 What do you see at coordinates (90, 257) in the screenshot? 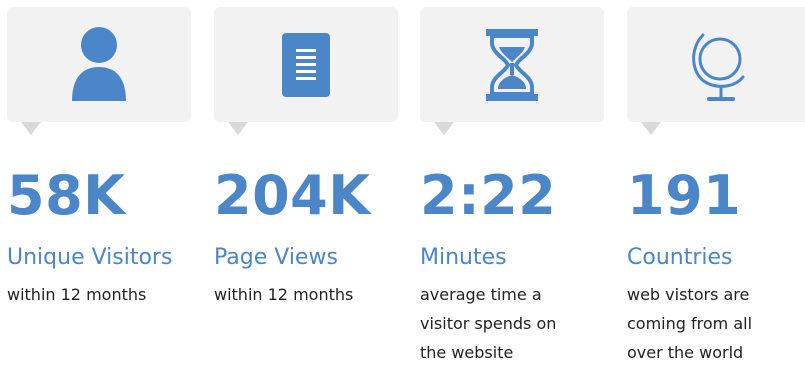
I see `stat-label: Unique Visitors` at bounding box center [90, 257].